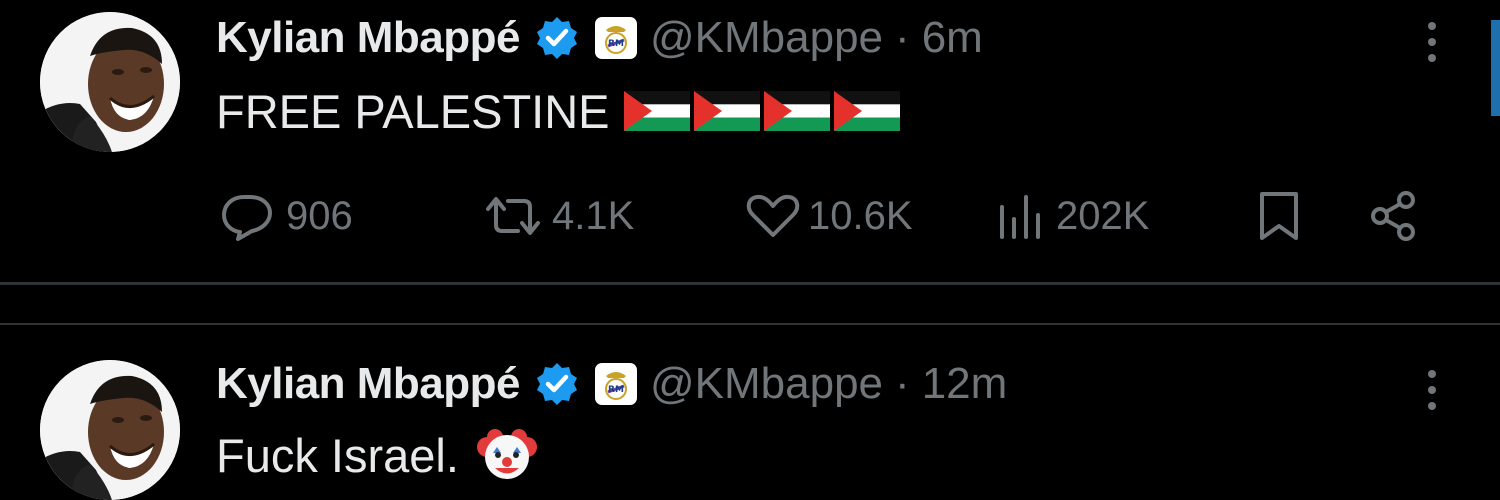  What do you see at coordinates (773, 215) in the screenshot?
I see `heart-icon` at bounding box center [773, 215].